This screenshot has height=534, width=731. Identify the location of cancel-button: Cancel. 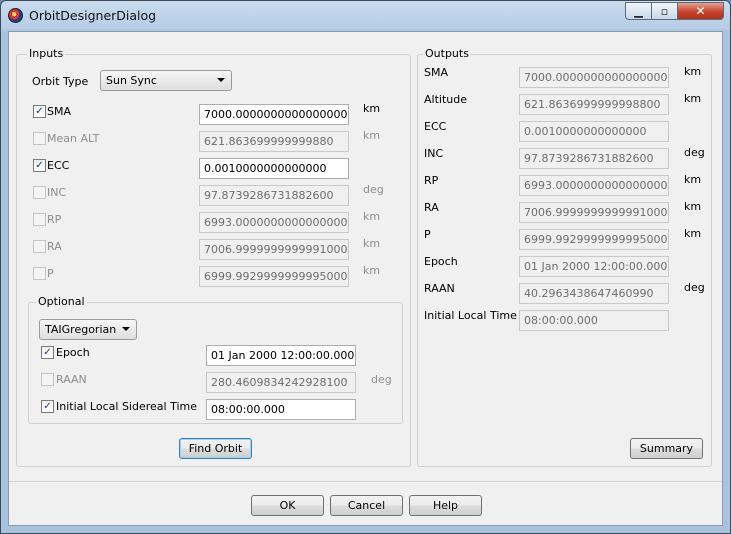
(366, 505).